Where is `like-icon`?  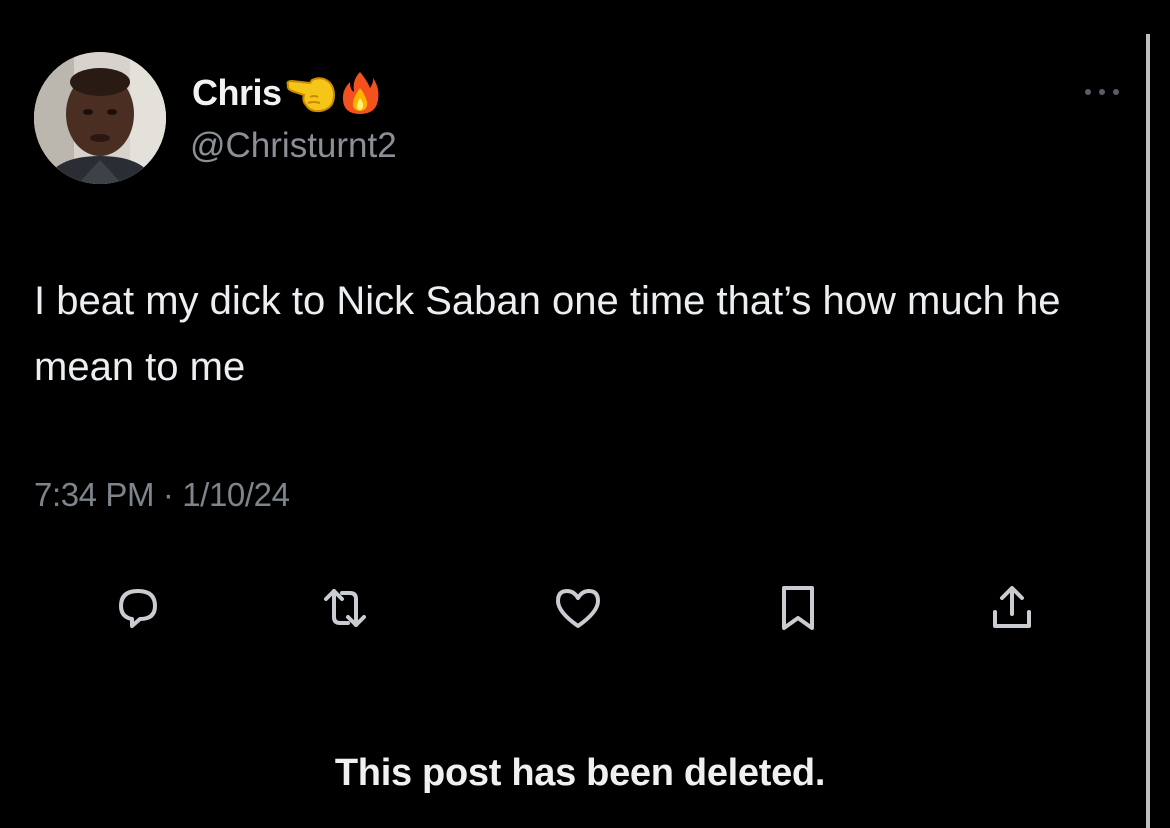 like-icon is located at coordinates (578, 608).